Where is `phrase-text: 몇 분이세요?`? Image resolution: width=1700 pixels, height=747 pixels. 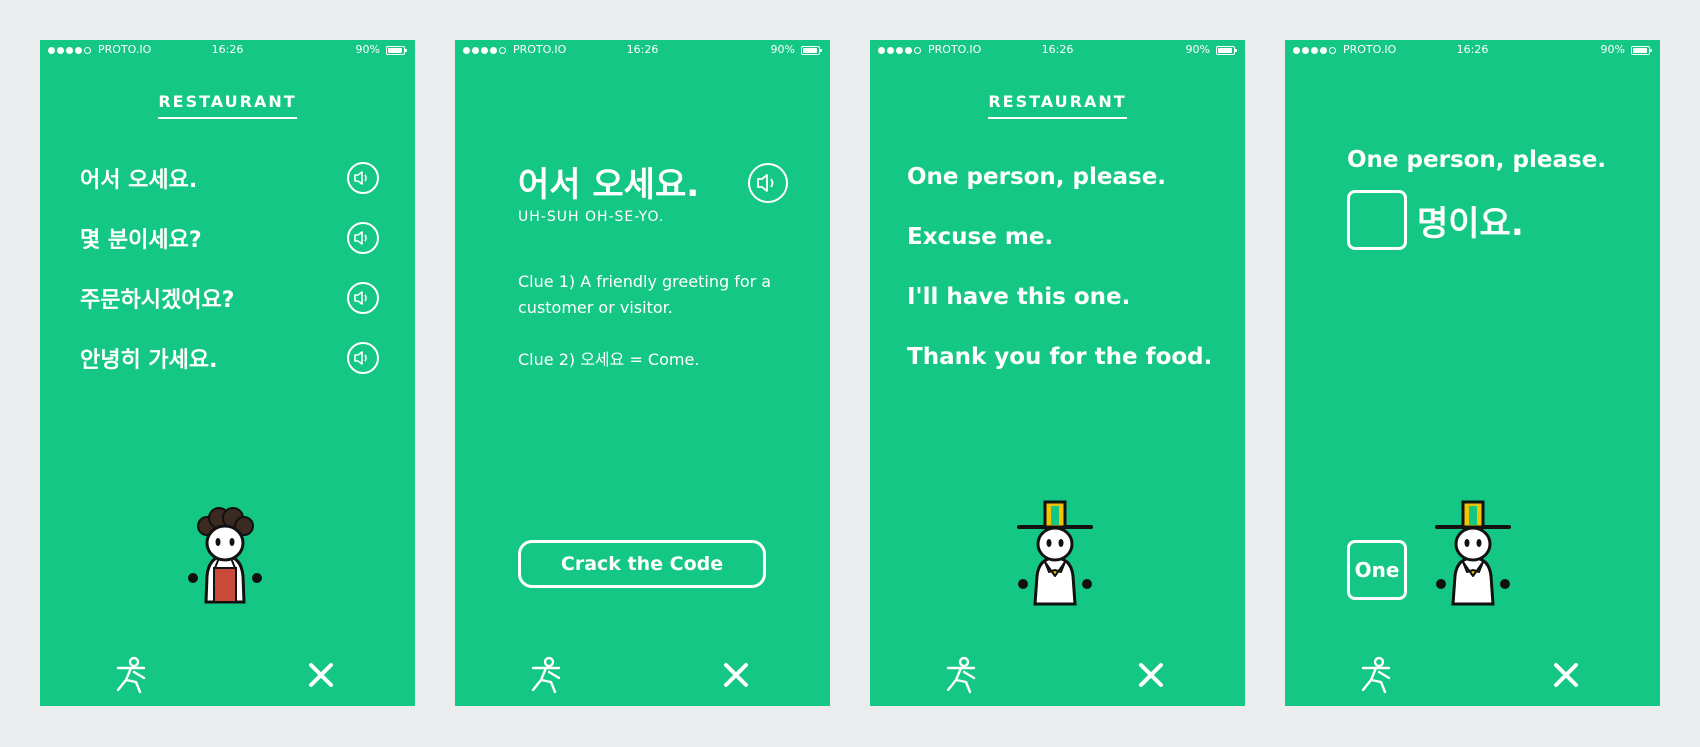
phrase-text: 몇 분이세요? is located at coordinates (141, 240).